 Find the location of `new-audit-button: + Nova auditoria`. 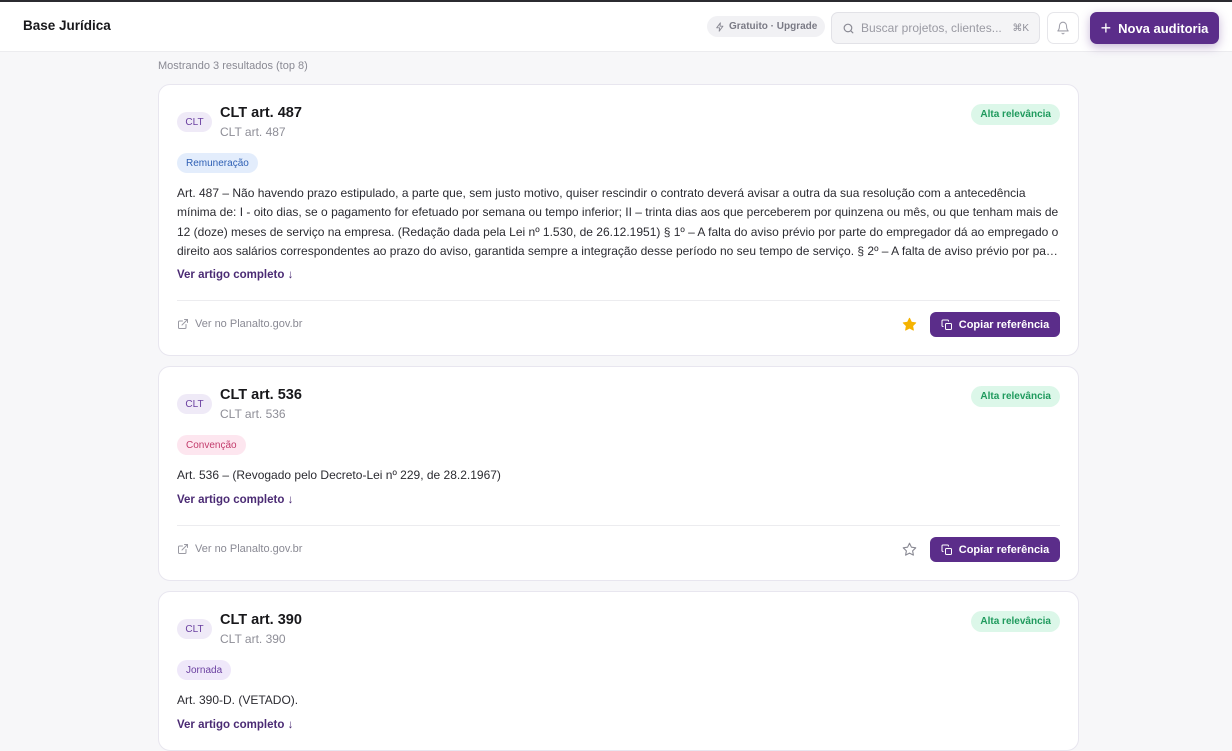

new-audit-button: + Nova auditoria is located at coordinates (1154, 28).